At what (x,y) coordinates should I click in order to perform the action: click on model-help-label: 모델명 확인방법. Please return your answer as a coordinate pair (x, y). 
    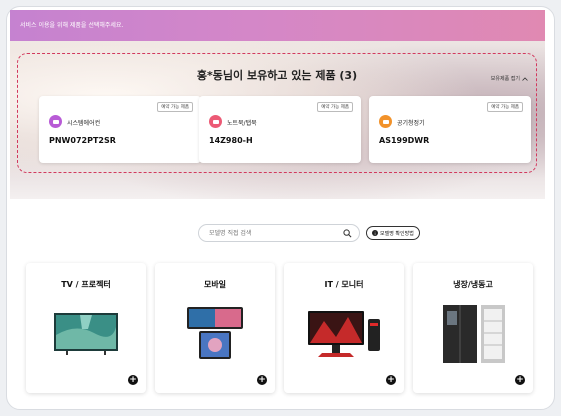
    Looking at the image, I should click on (397, 233).